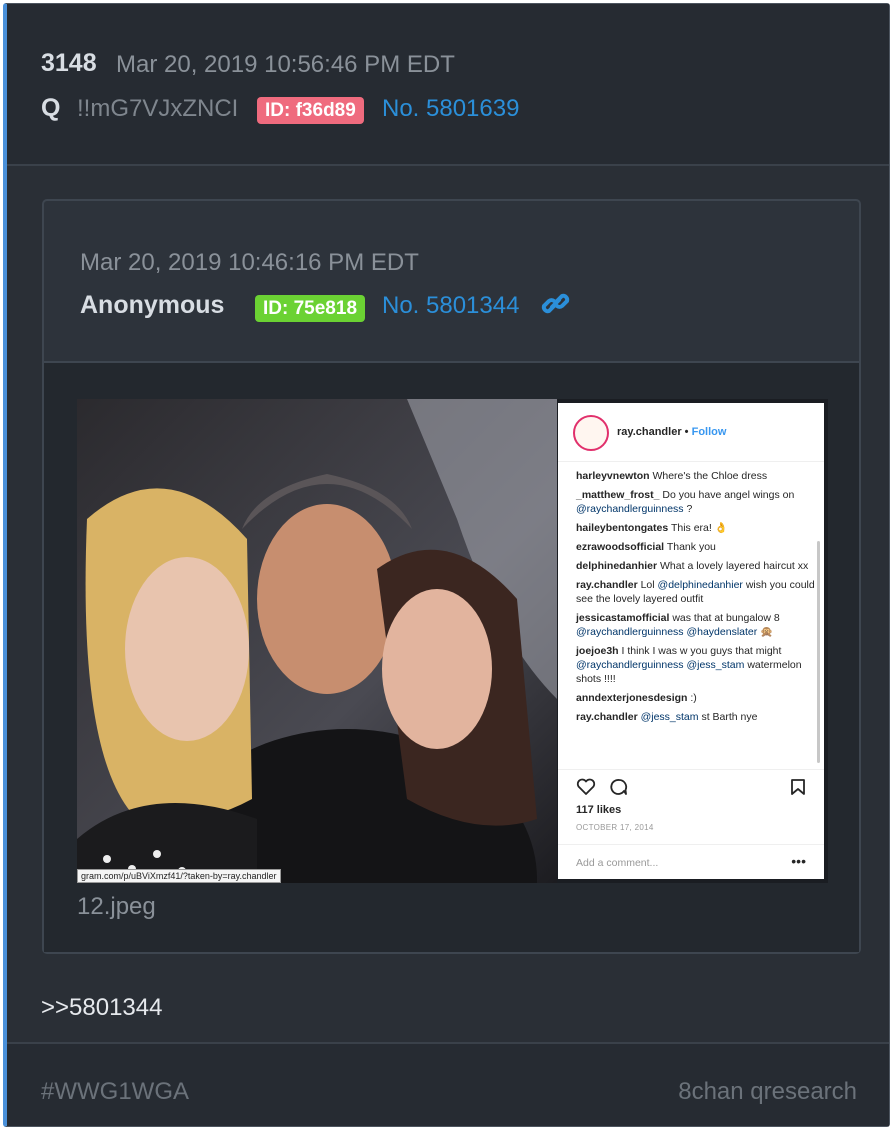 This screenshot has width=894, height=1130. I want to click on hashtag: #WWG1WGA, so click(115, 1091).